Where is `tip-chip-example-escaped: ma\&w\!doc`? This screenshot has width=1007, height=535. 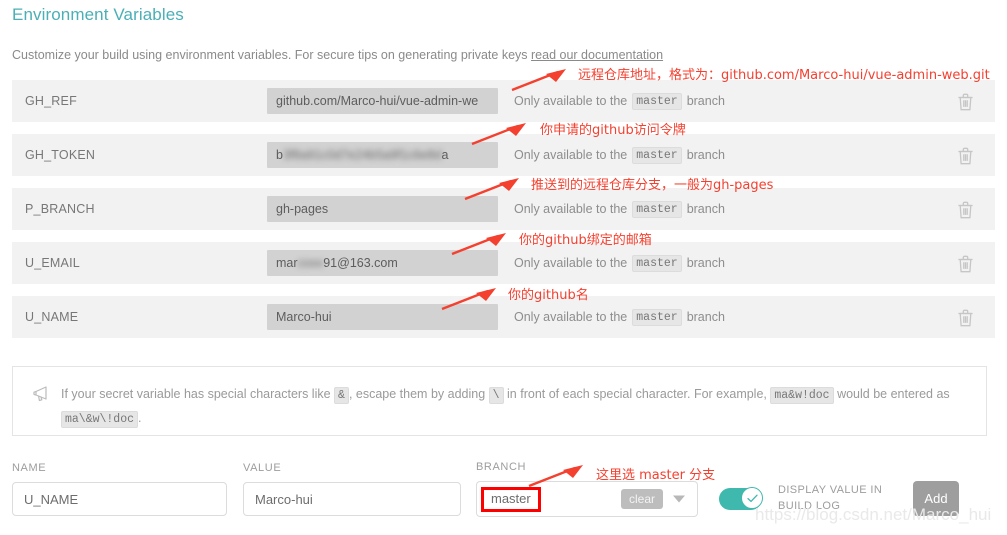 tip-chip-example-escaped: ma\&w\!doc is located at coordinates (100, 419).